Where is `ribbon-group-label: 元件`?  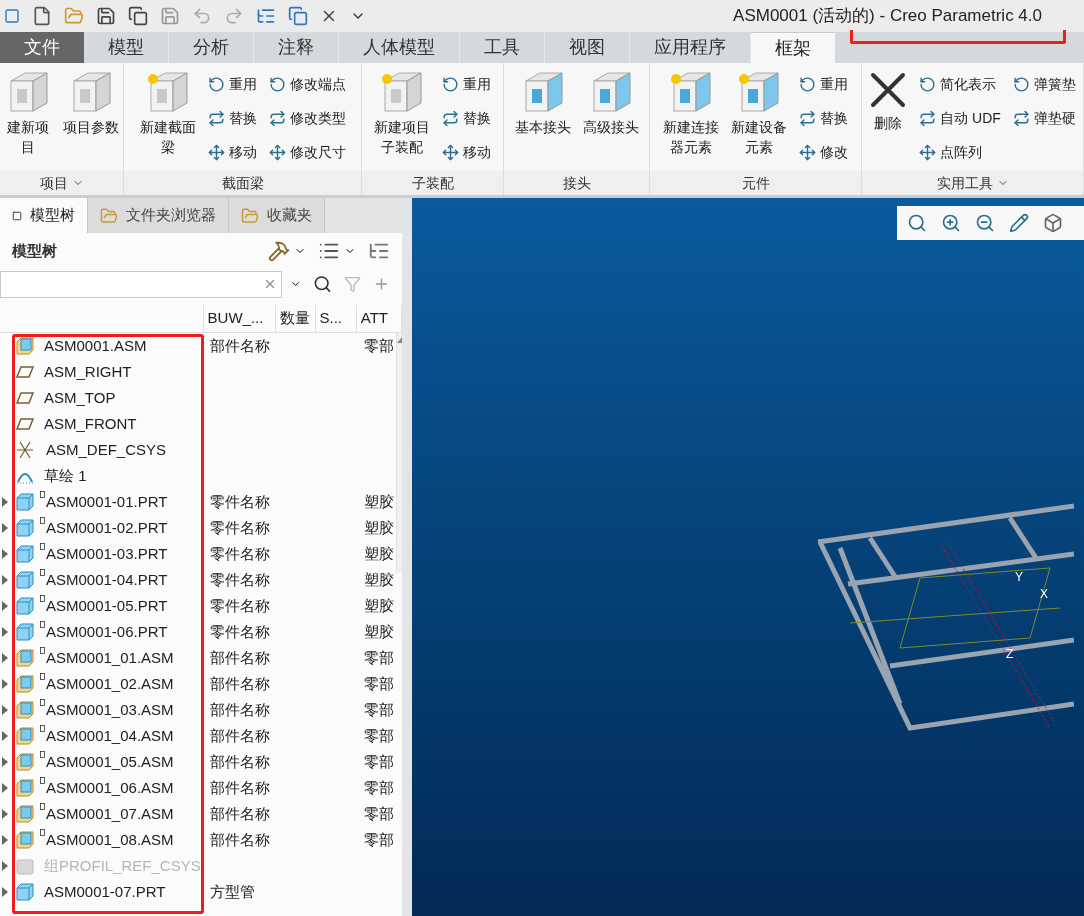
ribbon-group-label: 元件 is located at coordinates (755, 183).